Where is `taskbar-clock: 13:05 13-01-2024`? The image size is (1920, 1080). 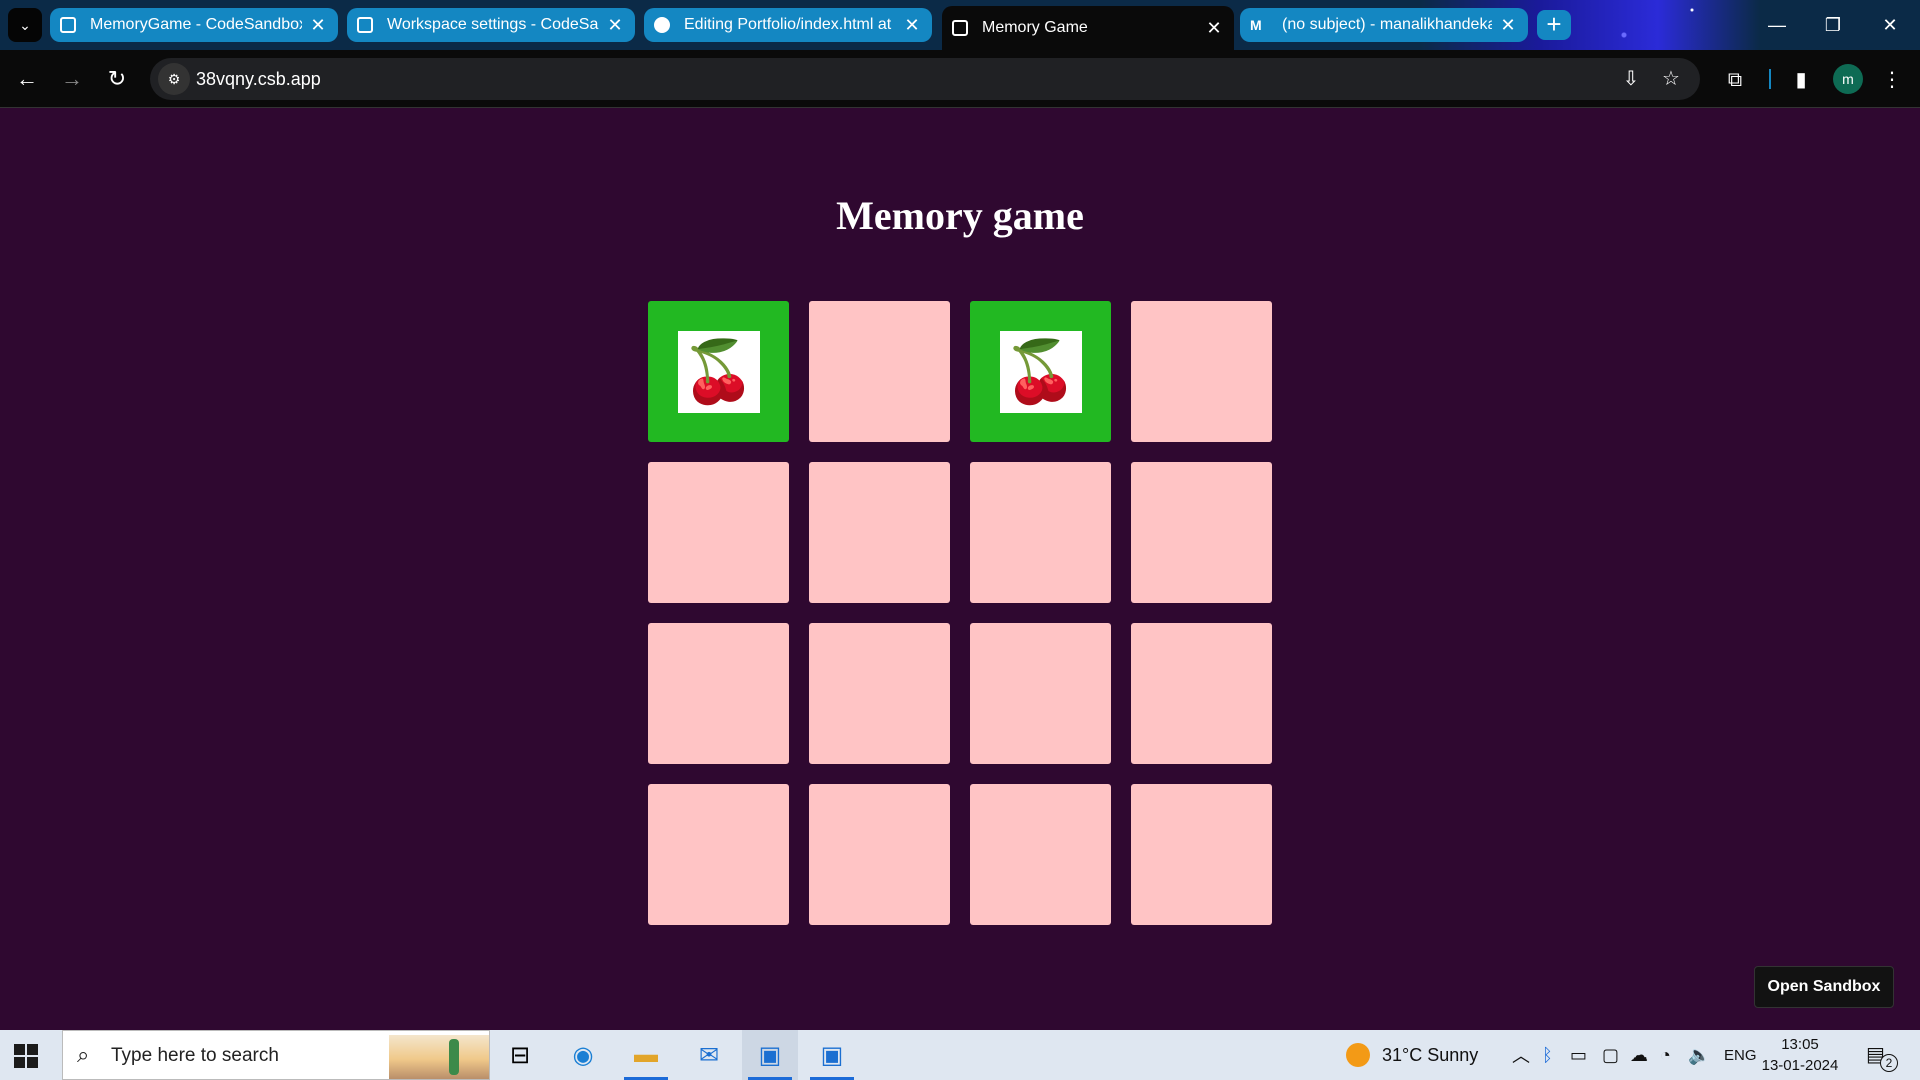 taskbar-clock: 13:05 13-01-2024 is located at coordinates (1800, 1055).